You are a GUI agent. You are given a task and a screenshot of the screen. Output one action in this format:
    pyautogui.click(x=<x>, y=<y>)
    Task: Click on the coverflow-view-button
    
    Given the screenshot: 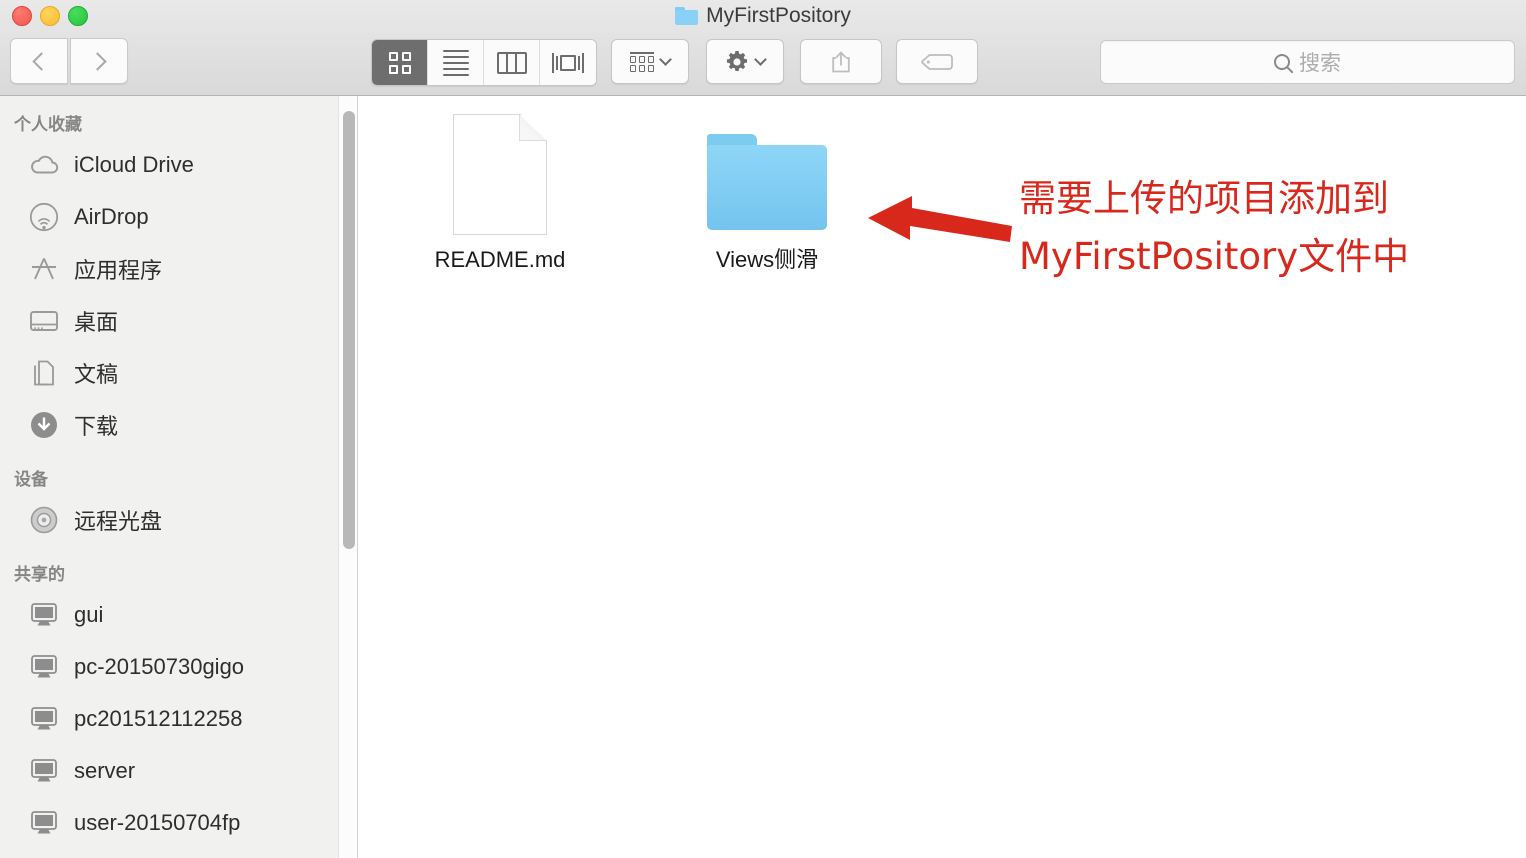 What is the action you would take?
    pyautogui.click(x=568, y=62)
    